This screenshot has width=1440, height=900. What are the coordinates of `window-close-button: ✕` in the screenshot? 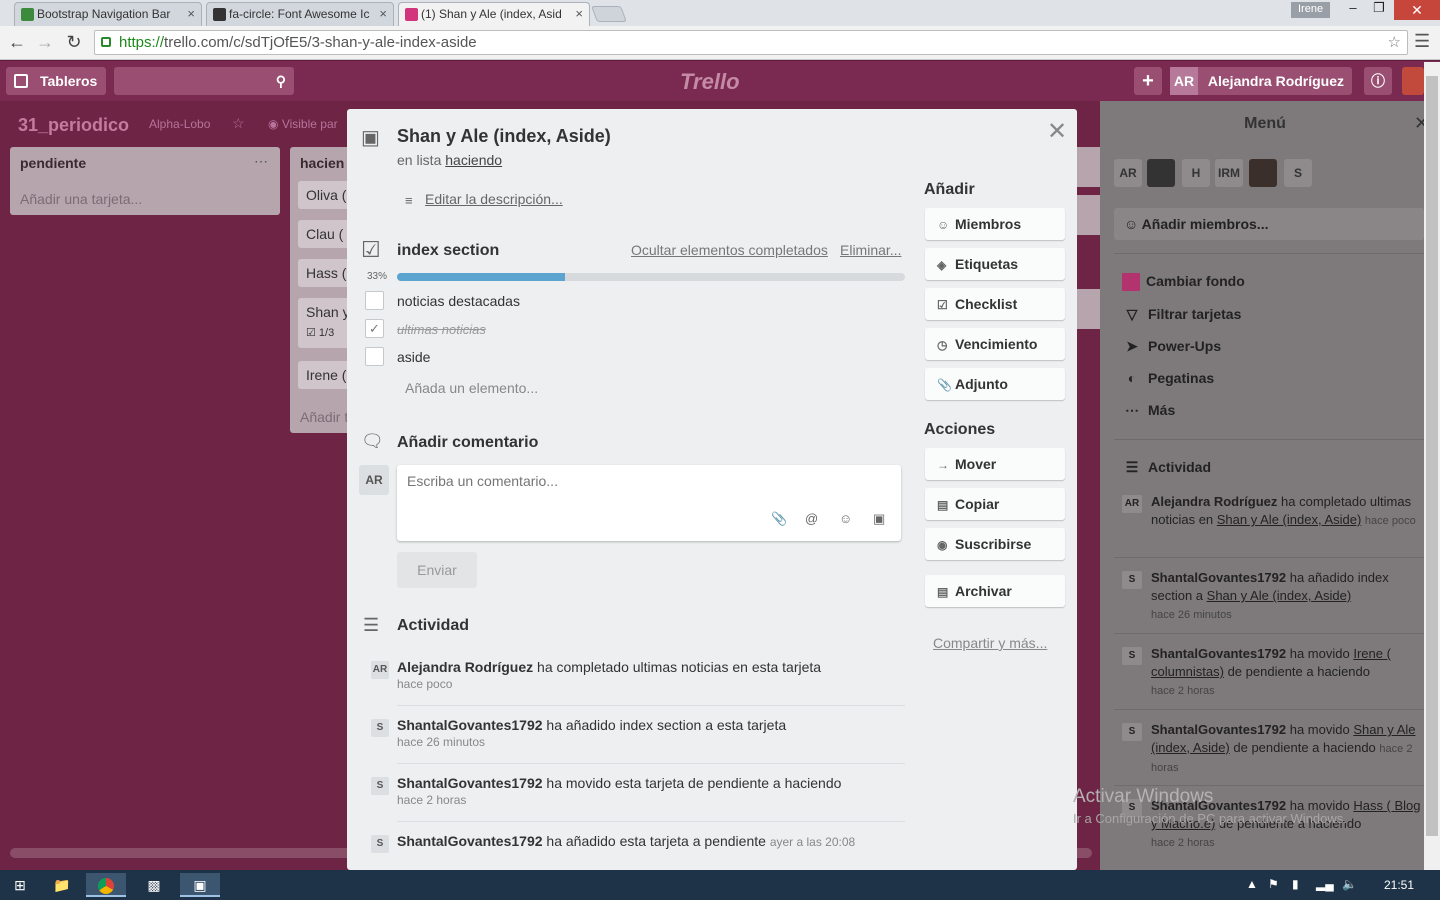 It's located at (1417, 10).